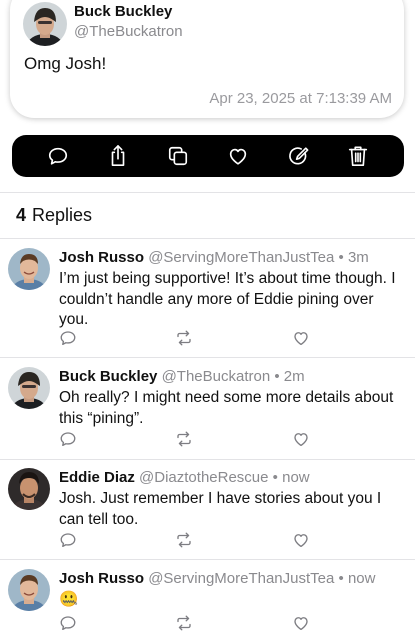 Image resolution: width=415 pixels, height=640 pixels. I want to click on replies-count: 4, so click(21, 215).